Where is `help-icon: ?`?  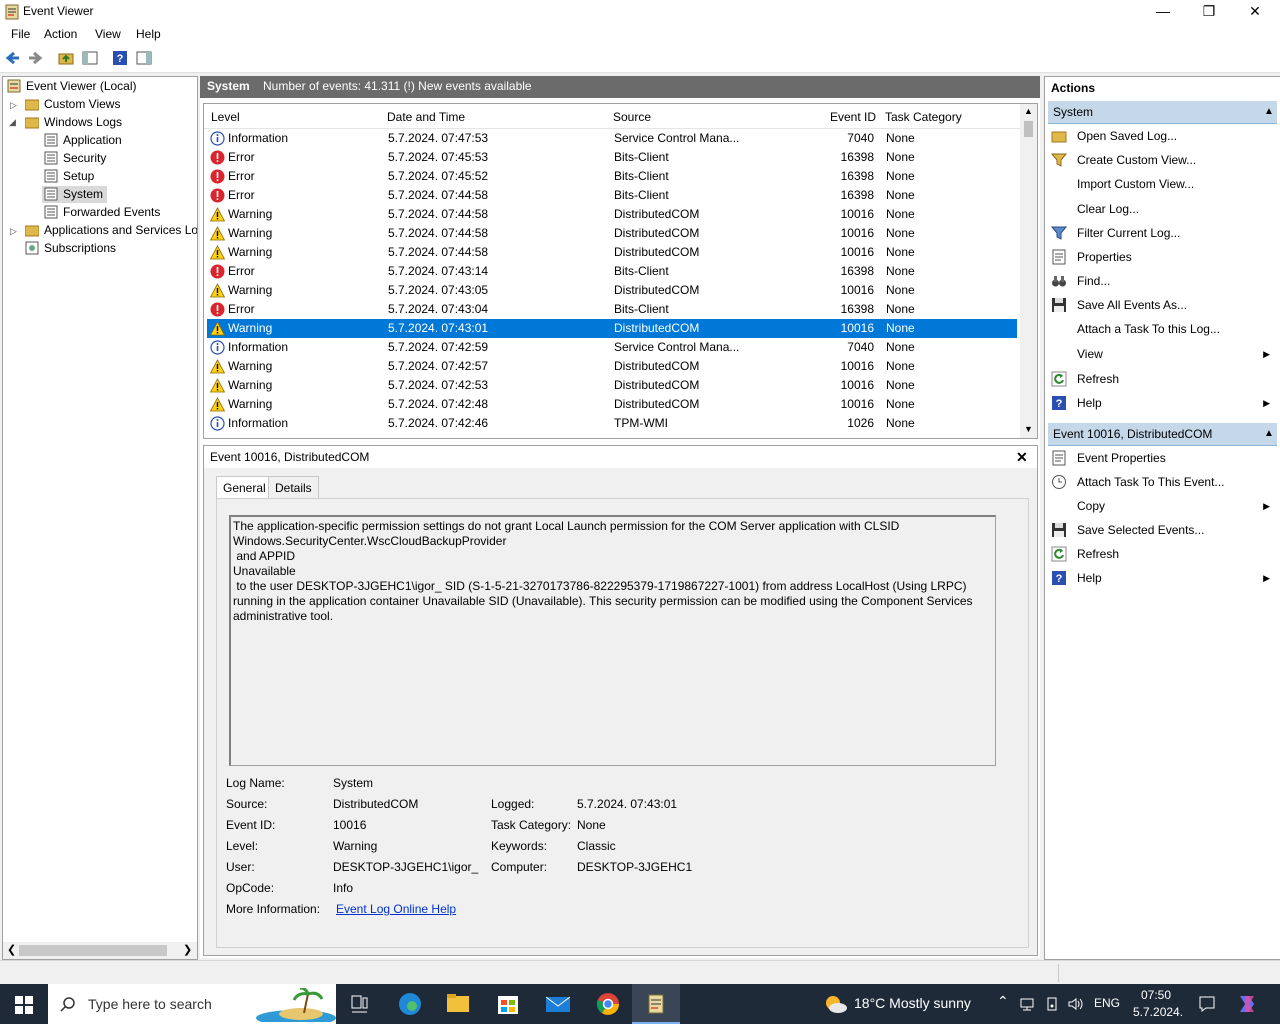 help-icon: ? is located at coordinates (120, 58).